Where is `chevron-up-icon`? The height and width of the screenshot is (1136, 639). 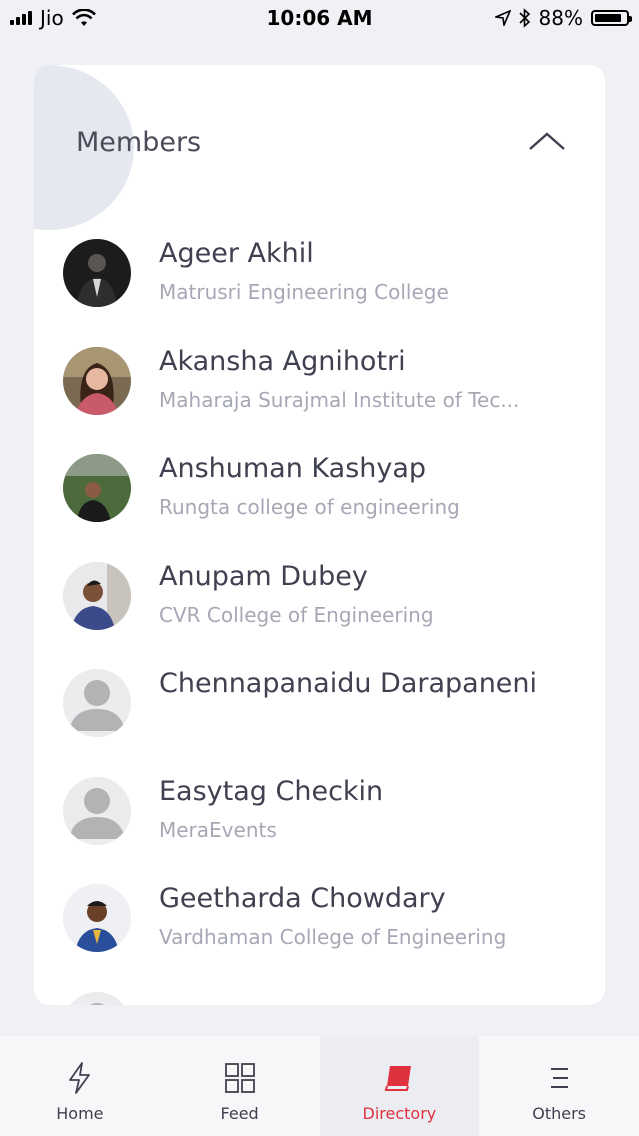
chevron-up-icon is located at coordinates (547, 142).